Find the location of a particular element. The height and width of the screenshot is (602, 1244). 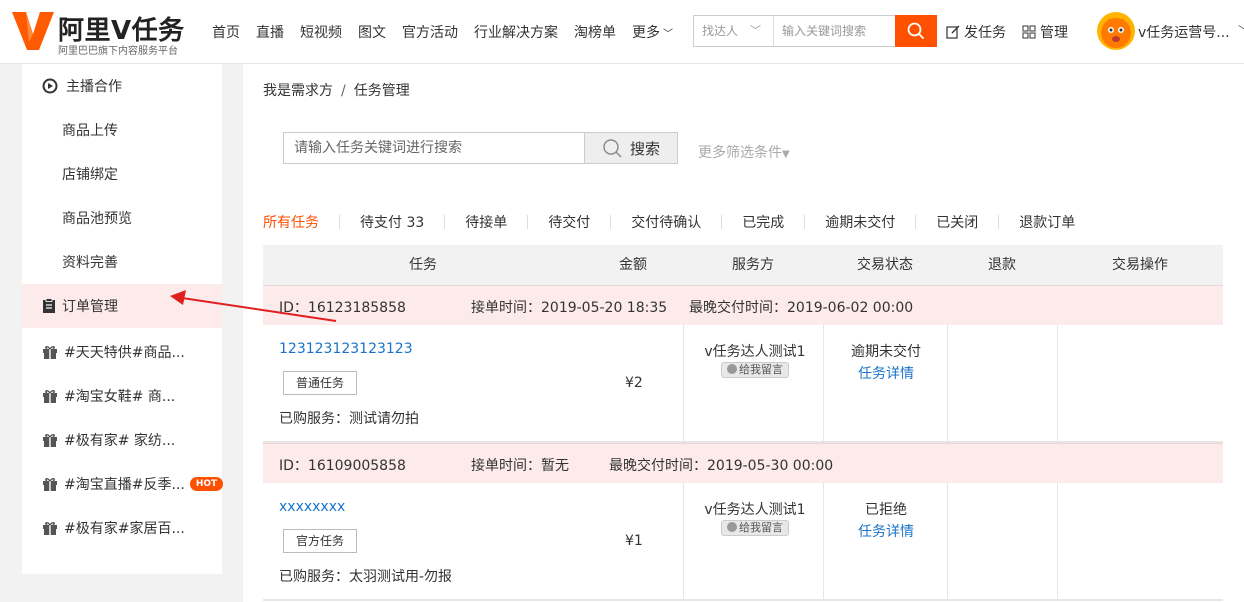

sidebar-group-label: 主播合作 is located at coordinates (94, 87).